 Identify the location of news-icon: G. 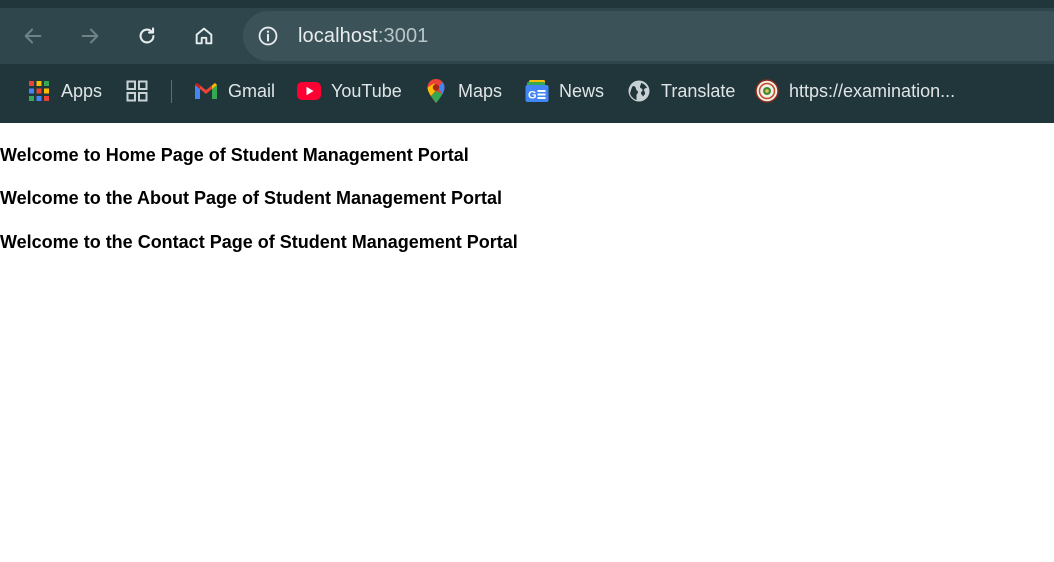
(537, 91).